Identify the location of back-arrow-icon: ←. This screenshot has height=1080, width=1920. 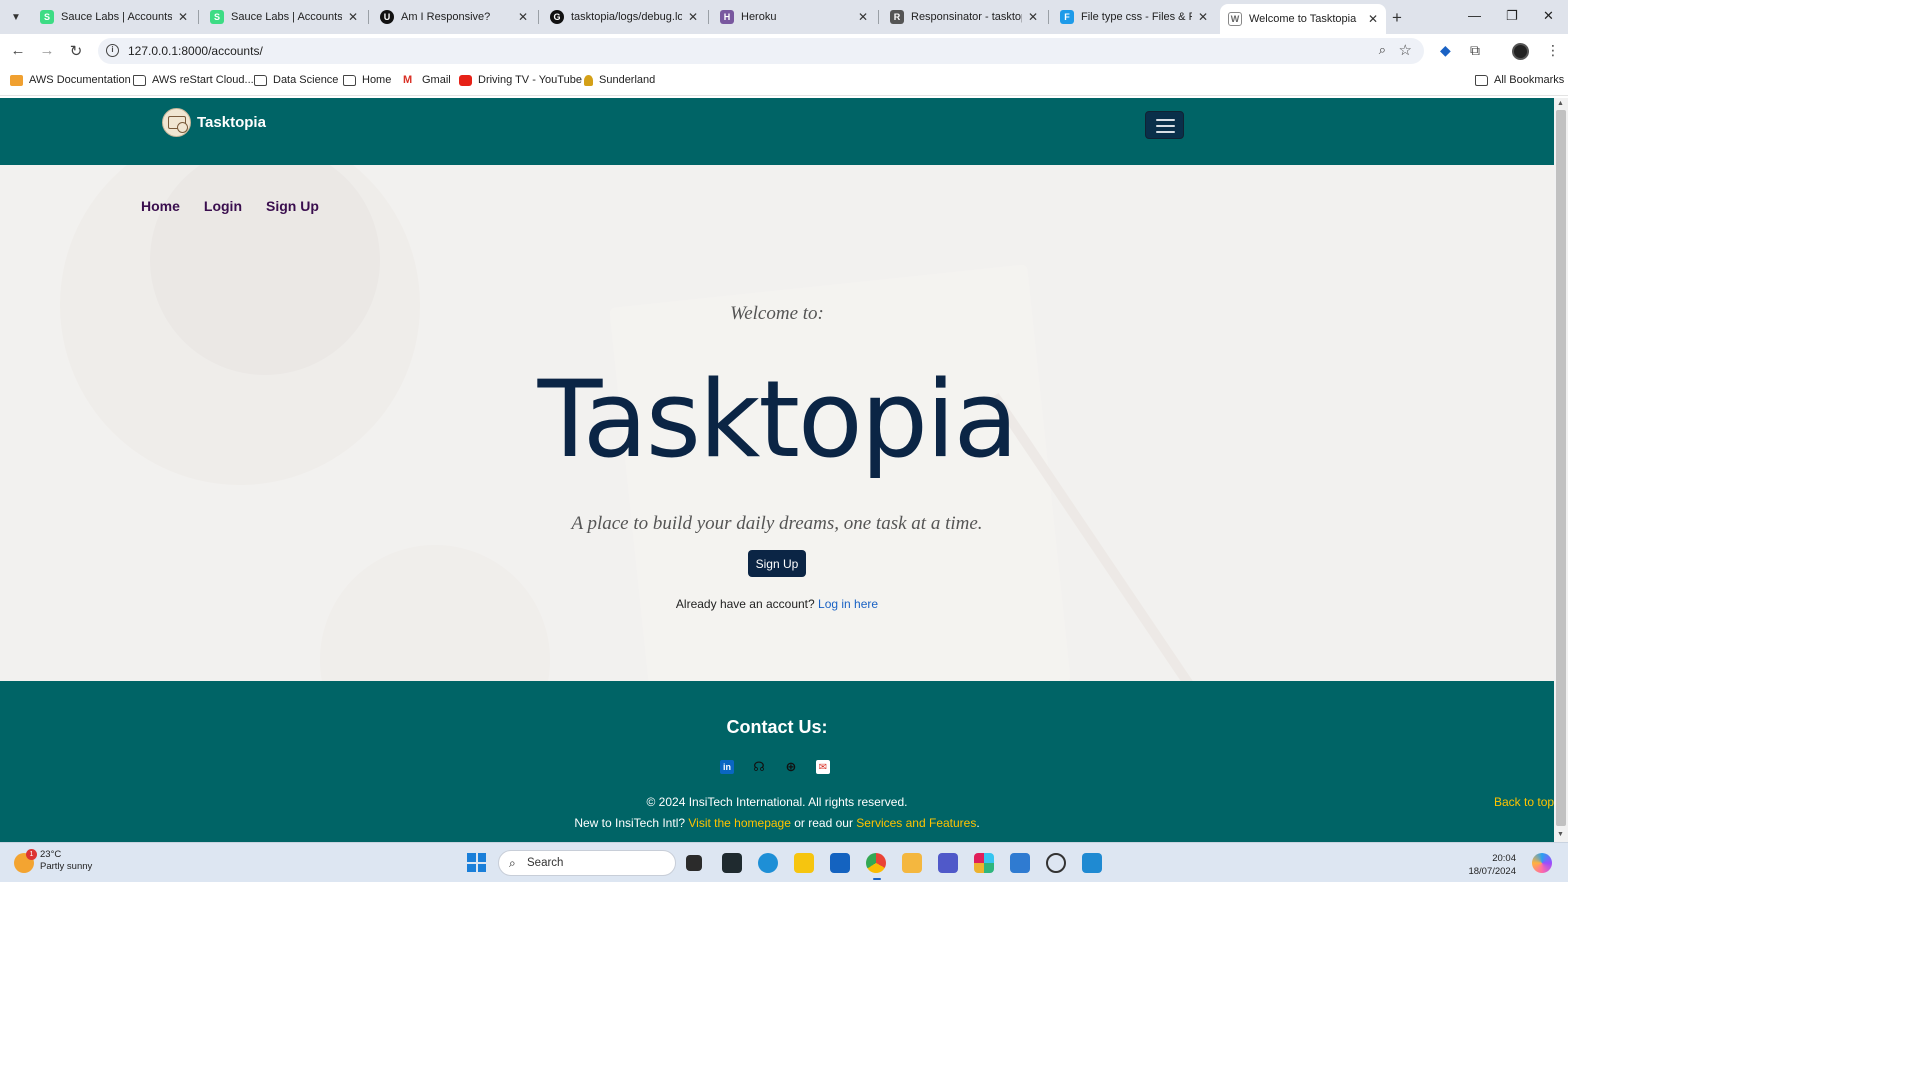
(18, 50).